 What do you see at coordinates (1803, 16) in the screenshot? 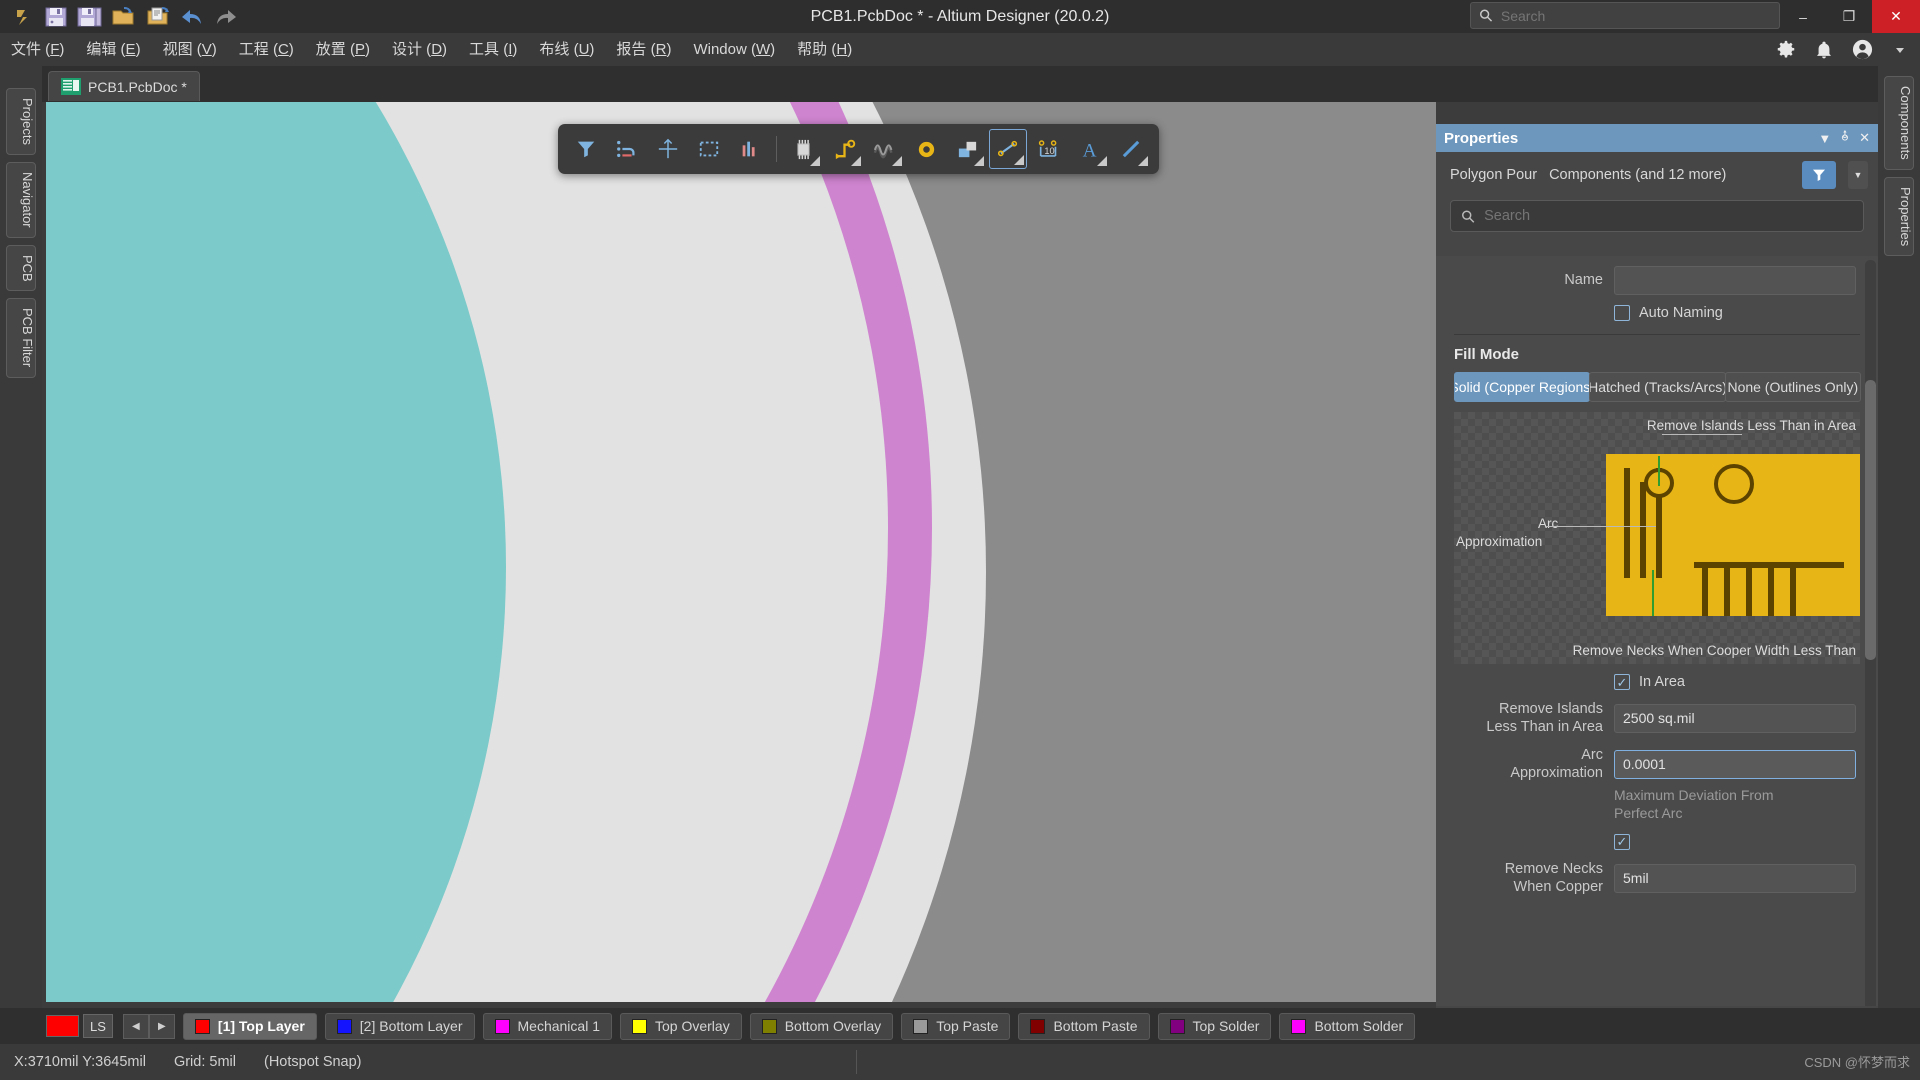
I see `minimize-button: –` at bounding box center [1803, 16].